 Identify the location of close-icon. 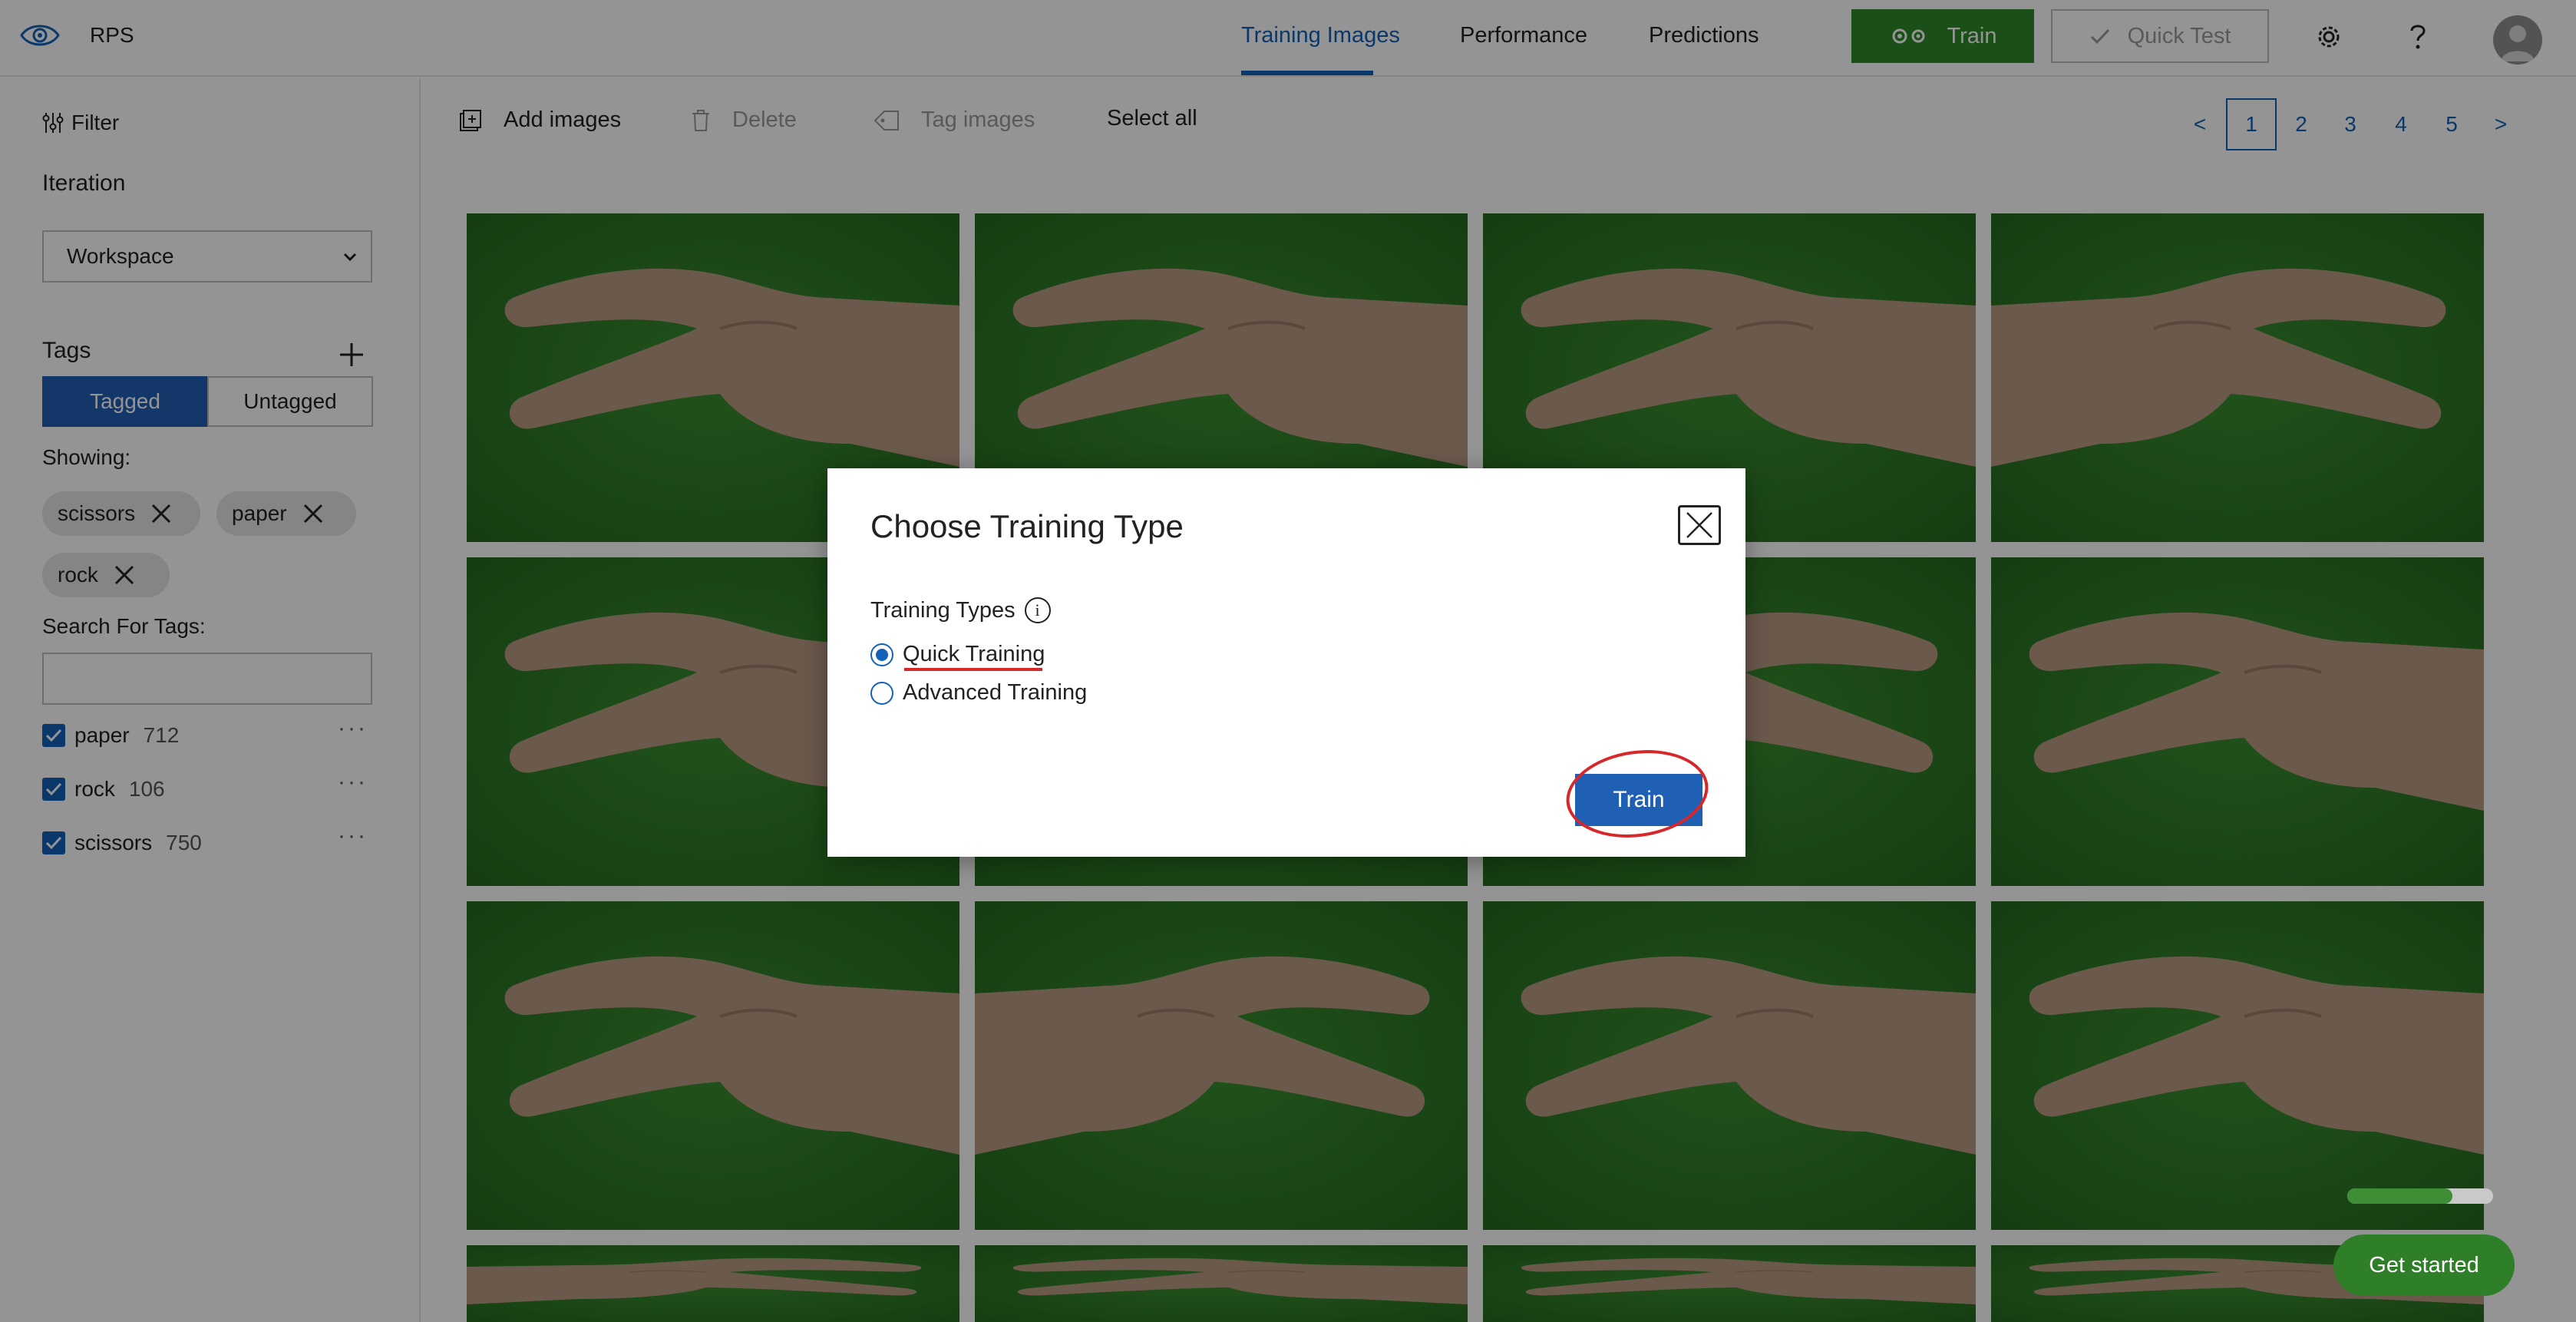
(1699, 525).